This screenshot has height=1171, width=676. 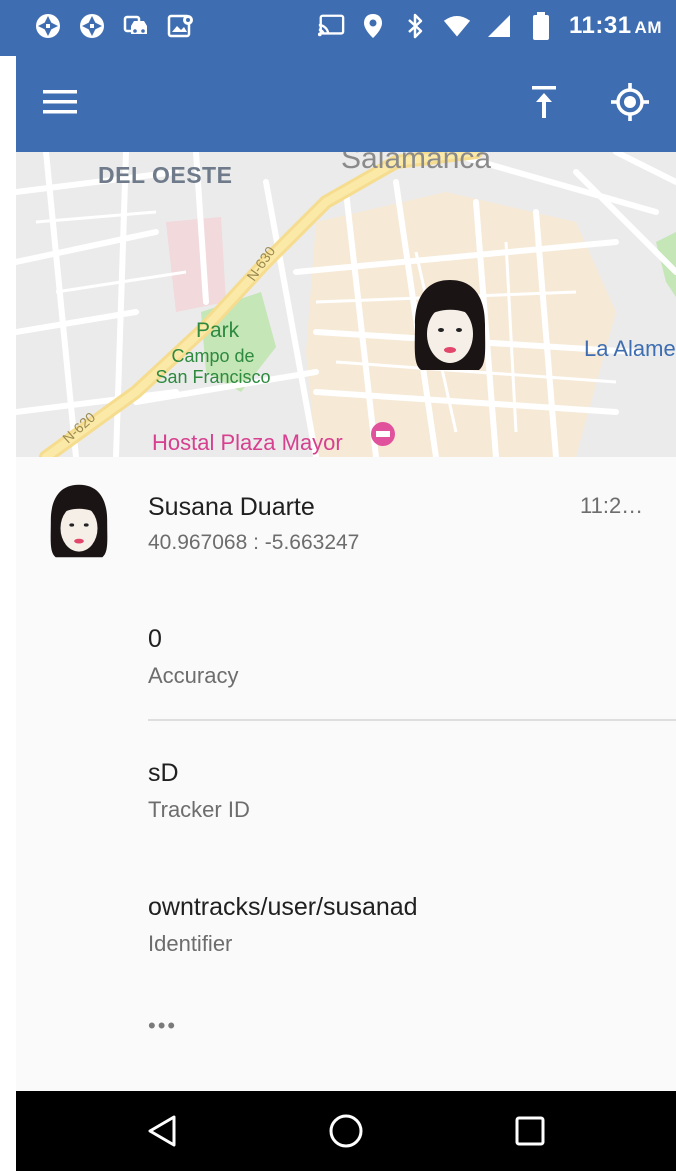 I want to click on back-icon, so click(x=162, y=1133).